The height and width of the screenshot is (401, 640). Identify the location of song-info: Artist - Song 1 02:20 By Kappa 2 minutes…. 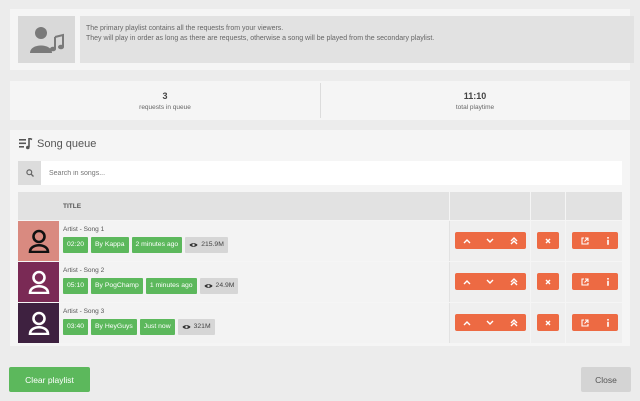
(254, 241).